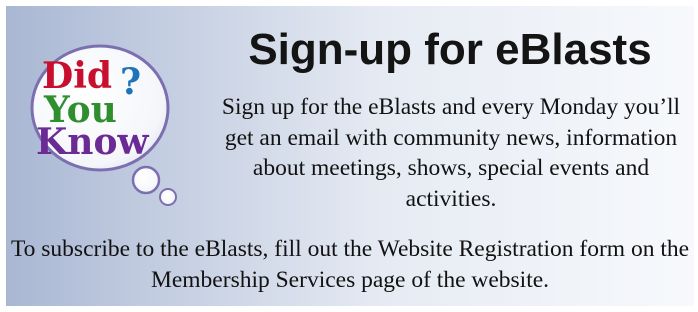  I want to click on did-you-know-bubble-icon: Did ? You Know, so click(118, 125).